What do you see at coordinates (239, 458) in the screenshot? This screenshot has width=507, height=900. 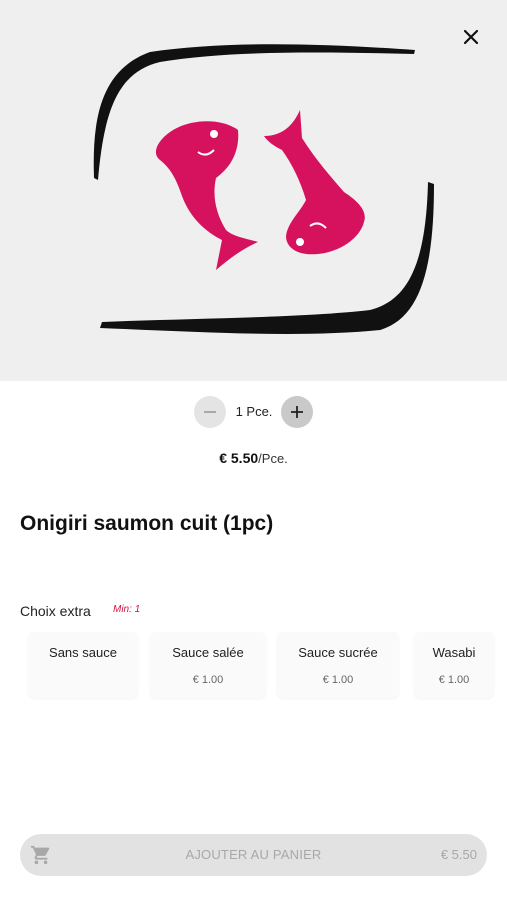 I see `price-amount: € 5.50` at bounding box center [239, 458].